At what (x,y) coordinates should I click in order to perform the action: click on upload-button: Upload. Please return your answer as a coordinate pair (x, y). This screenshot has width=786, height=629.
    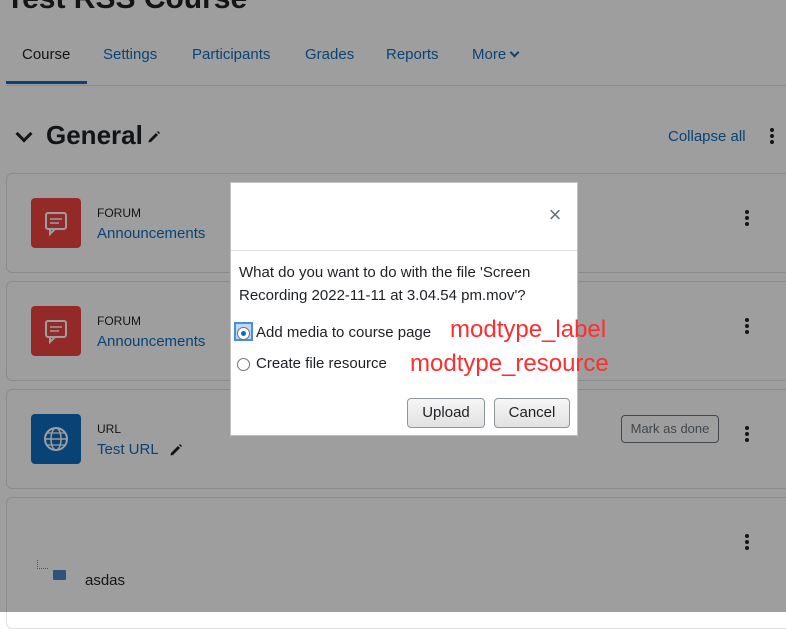
    Looking at the image, I should click on (446, 413).